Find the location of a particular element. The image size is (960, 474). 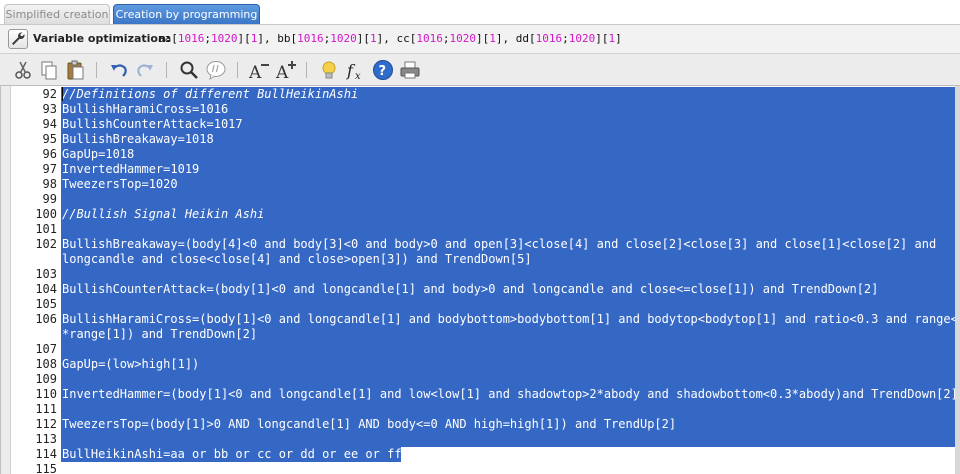

gutter-margin is located at coordinates (6, 280).